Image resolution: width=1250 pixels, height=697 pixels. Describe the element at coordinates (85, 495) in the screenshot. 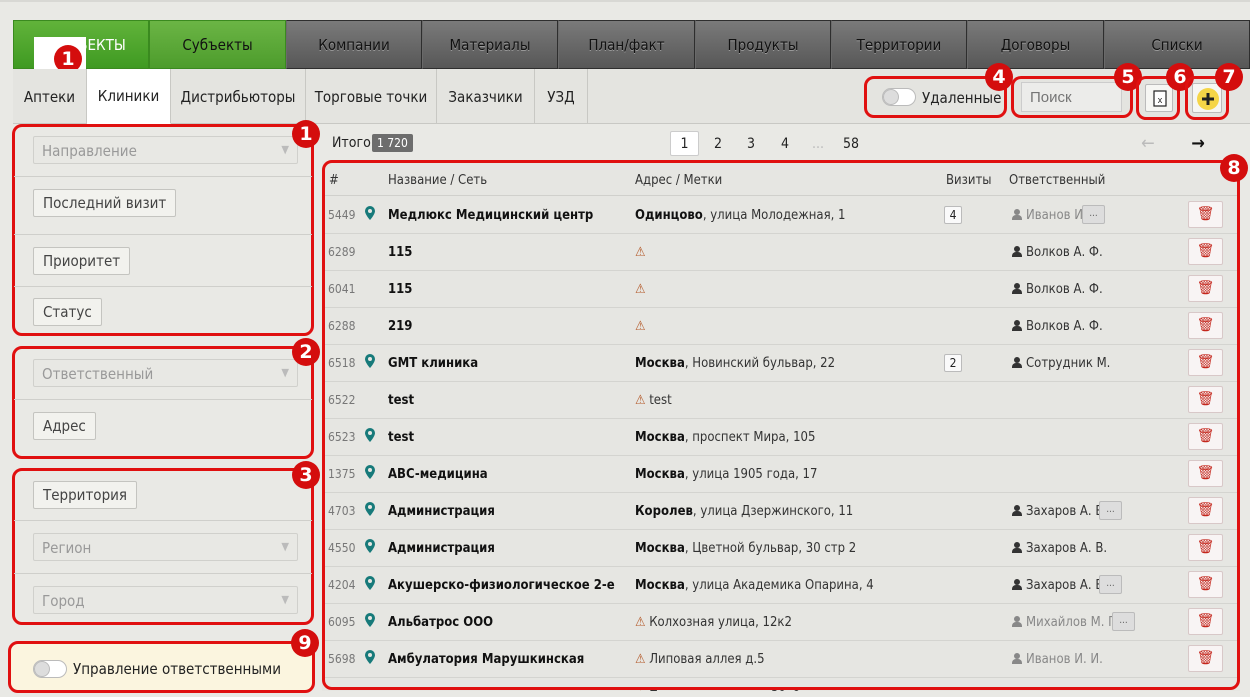

I see `territory-button: Территория` at that location.